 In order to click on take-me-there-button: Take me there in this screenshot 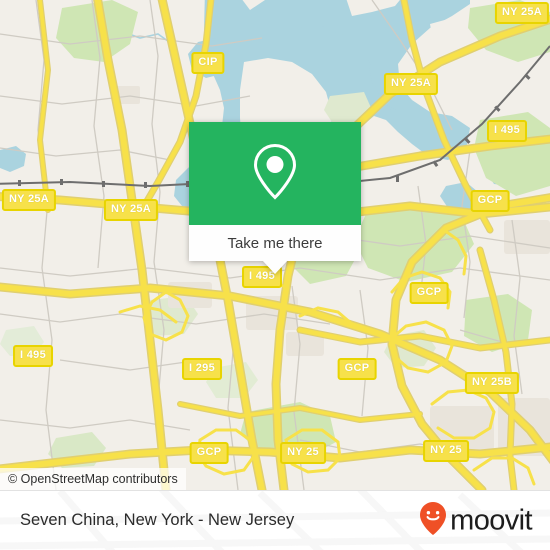, I will do `click(275, 243)`.